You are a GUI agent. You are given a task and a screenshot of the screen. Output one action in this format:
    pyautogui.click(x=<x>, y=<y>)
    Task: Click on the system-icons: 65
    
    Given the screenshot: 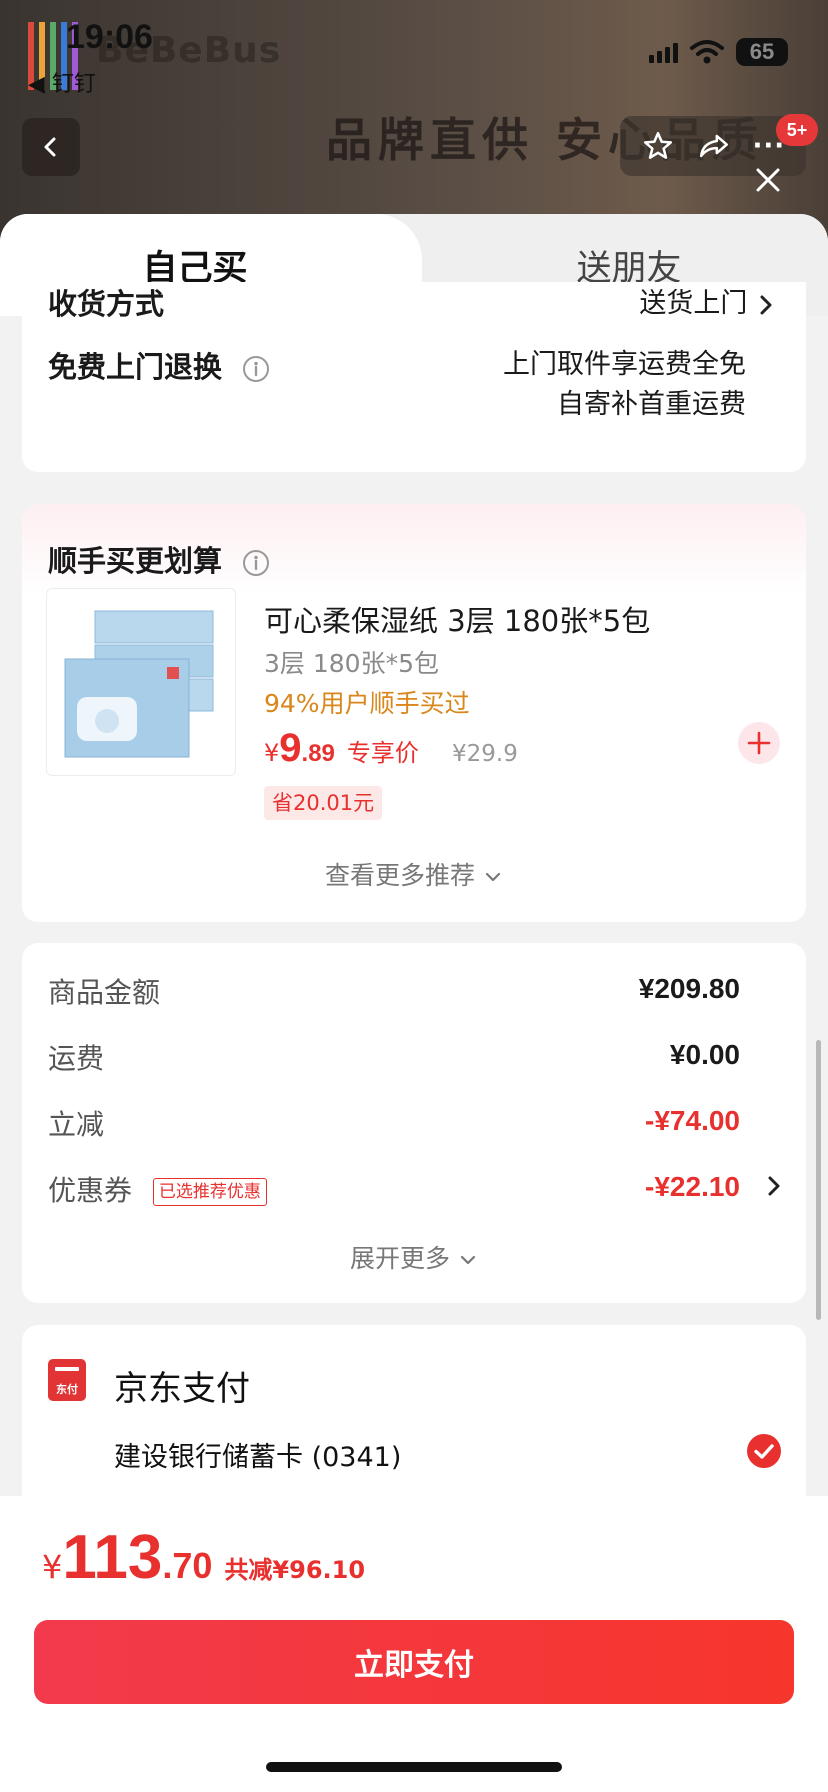 What is the action you would take?
    pyautogui.click(x=718, y=52)
    